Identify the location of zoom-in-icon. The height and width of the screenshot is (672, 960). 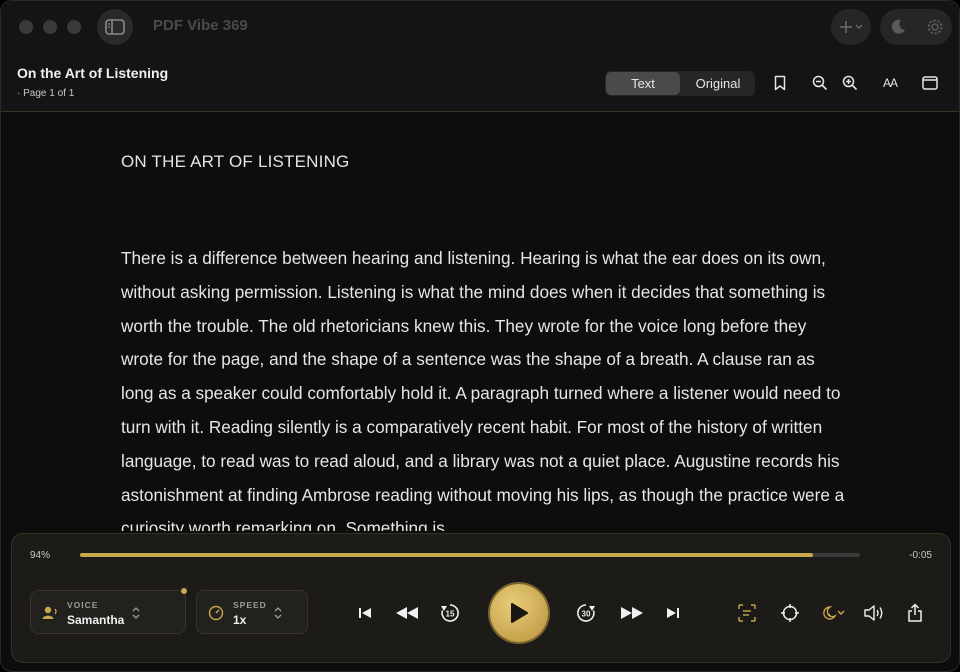
(850, 83).